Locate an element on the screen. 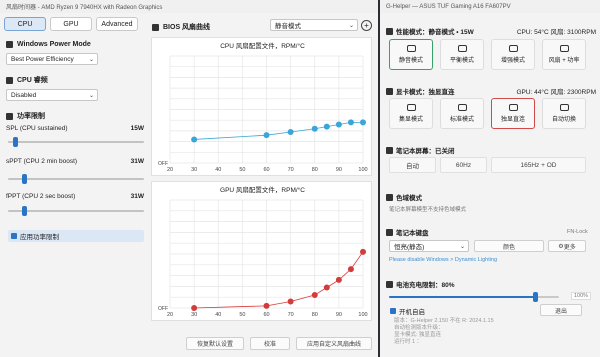 The height and width of the screenshot is (357, 600). gpu-mode-heading: 显卡模式：独显直连 is located at coordinates (420, 91).